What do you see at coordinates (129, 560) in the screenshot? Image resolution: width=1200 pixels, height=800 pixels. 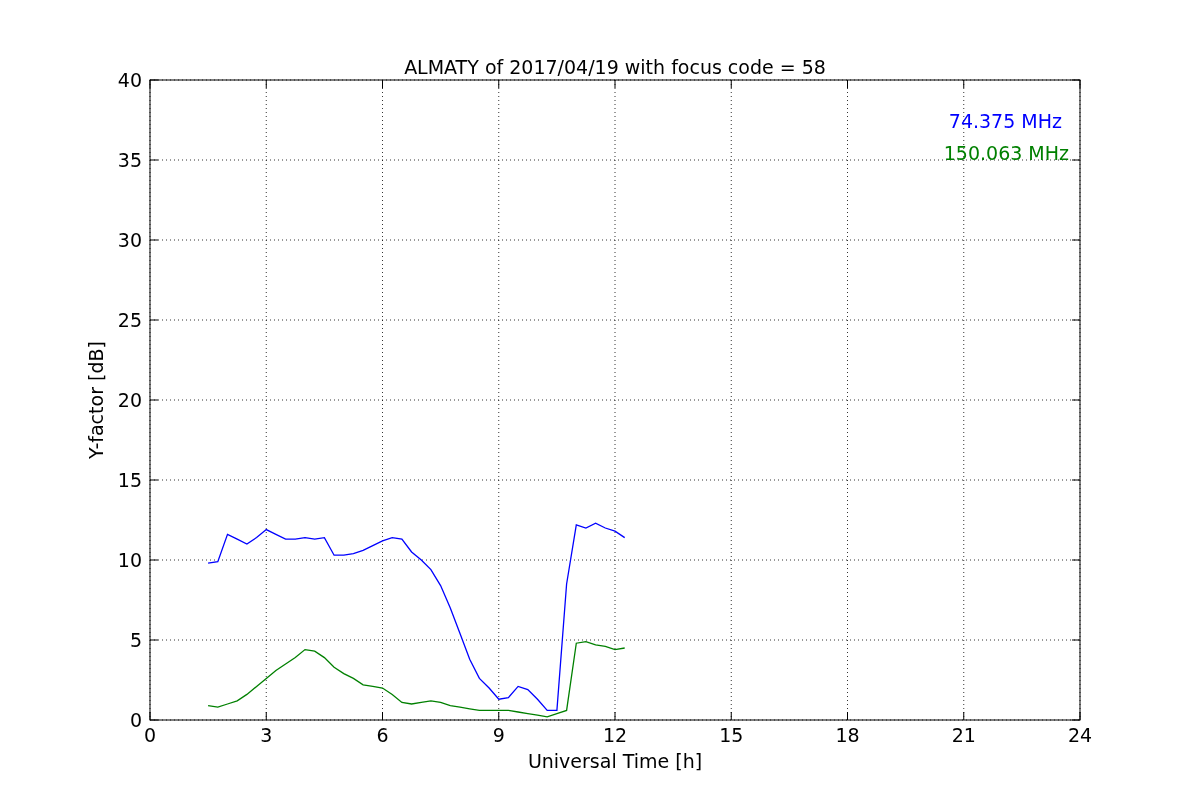 I see `y-tick-label: 10` at bounding box center [129, 560].